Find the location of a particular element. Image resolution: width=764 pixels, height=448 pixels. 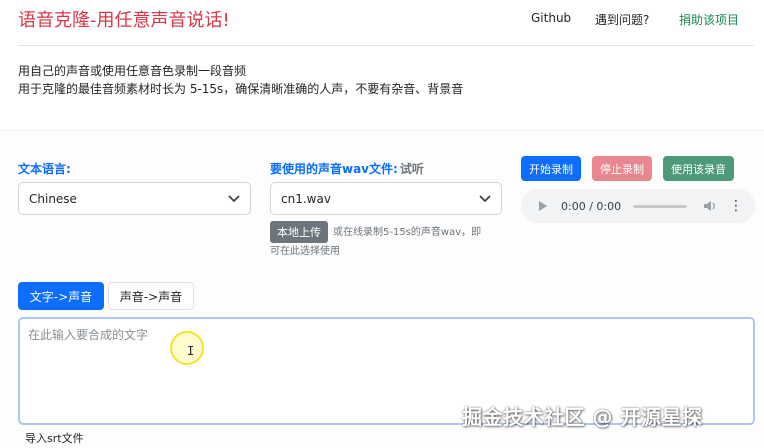

watermark-text: 掘金技术社区 @ 开源星探 is located at coordinates (582, 417).